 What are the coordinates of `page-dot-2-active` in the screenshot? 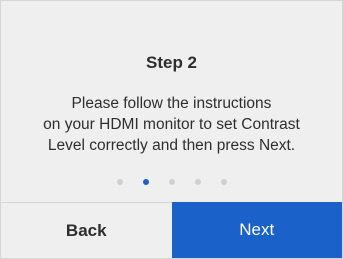 It's located at (145, 182).